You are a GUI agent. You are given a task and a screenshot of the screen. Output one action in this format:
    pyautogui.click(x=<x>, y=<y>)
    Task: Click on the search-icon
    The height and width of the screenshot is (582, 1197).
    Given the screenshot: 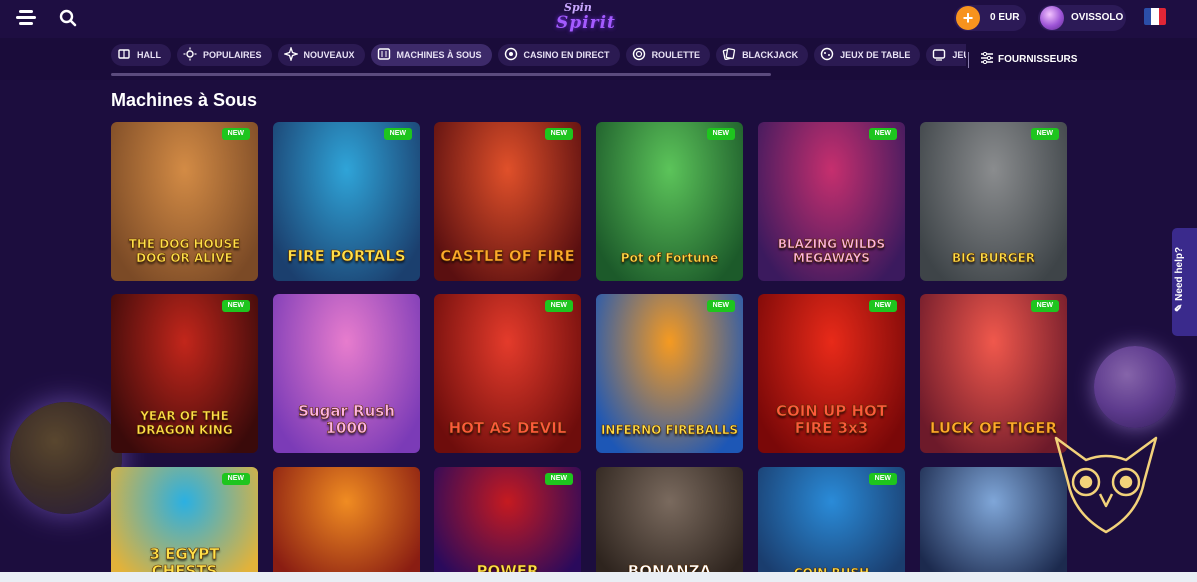 What is the action you would take?
    pyautogui.click(x=68, y=18)
    